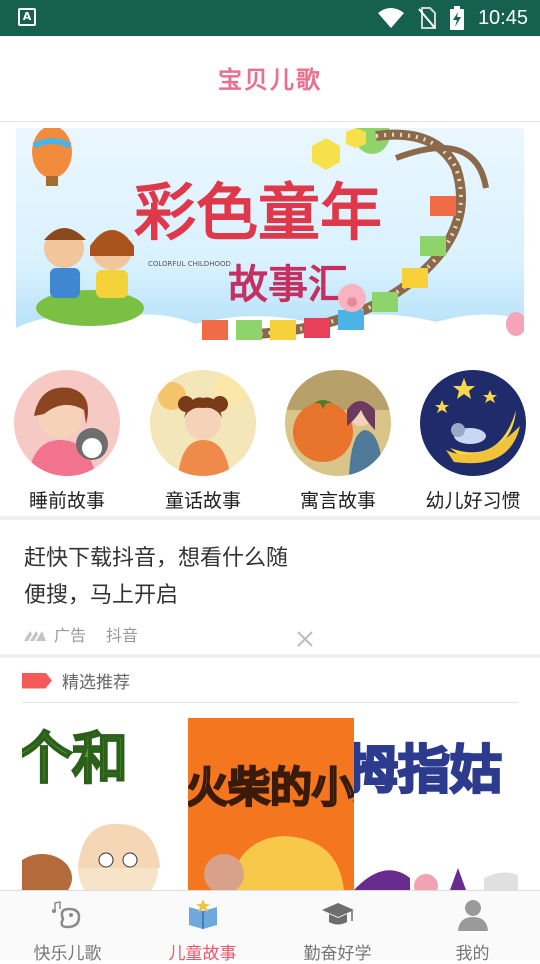 The image size is (540, 964). I want to click on featured-item: 个和, so click(105, 804).